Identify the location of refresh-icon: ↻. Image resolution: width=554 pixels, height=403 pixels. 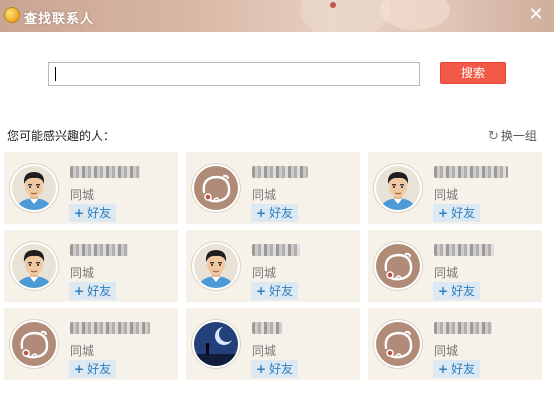
(493, 136).